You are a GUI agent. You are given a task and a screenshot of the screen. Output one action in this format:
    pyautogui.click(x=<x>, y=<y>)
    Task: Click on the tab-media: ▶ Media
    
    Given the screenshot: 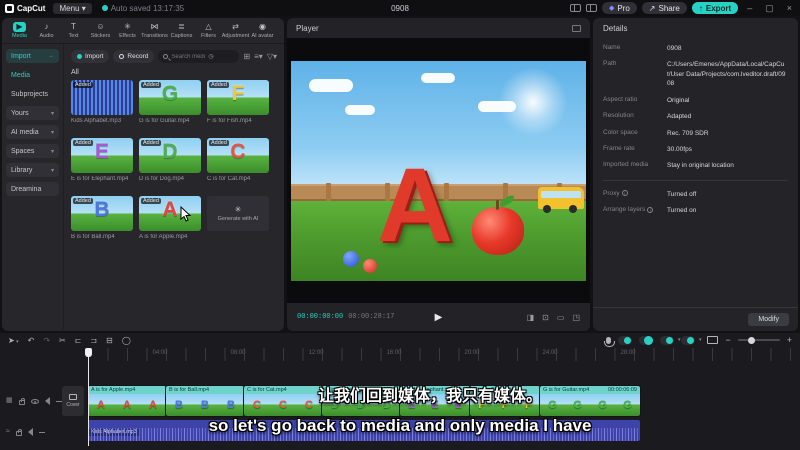 What is the action you would take?
    pyautogui.click(x=19, y=30)
    